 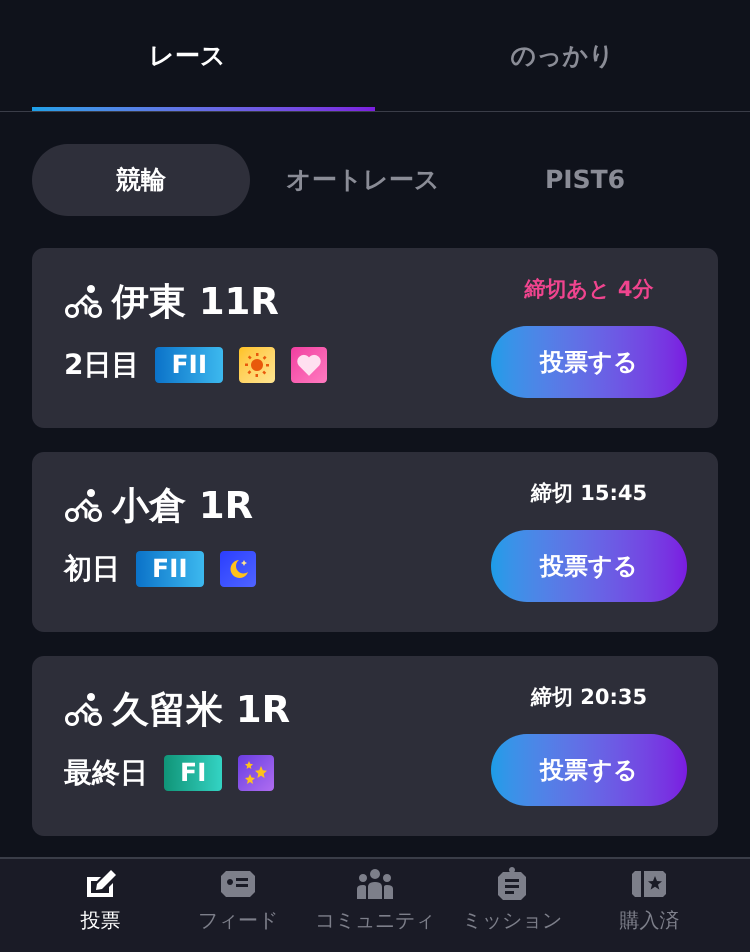 What do you see at coordinates (257, 364) in the screenshot?
I see `sun-icon` at bounding box center [257, 364].